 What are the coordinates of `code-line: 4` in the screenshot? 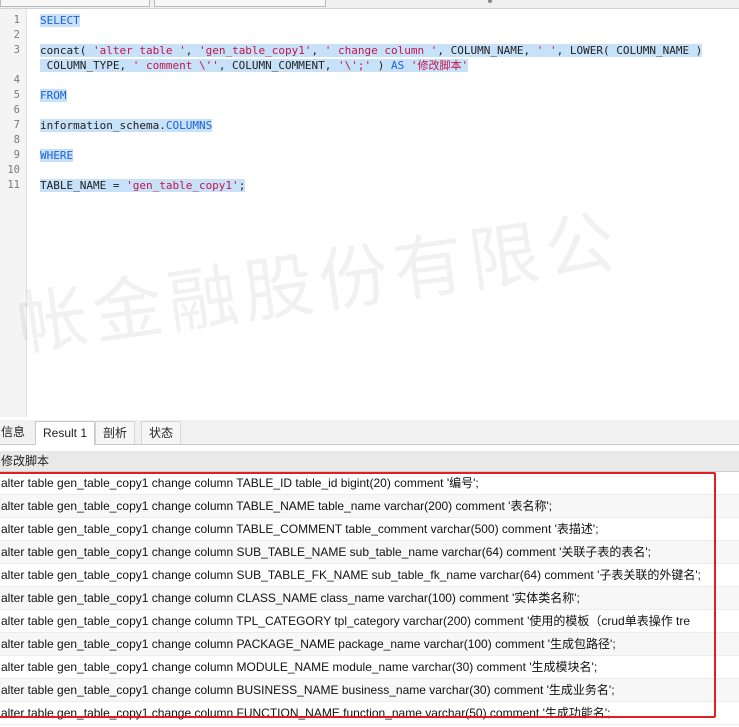 It's located at (369, 80).